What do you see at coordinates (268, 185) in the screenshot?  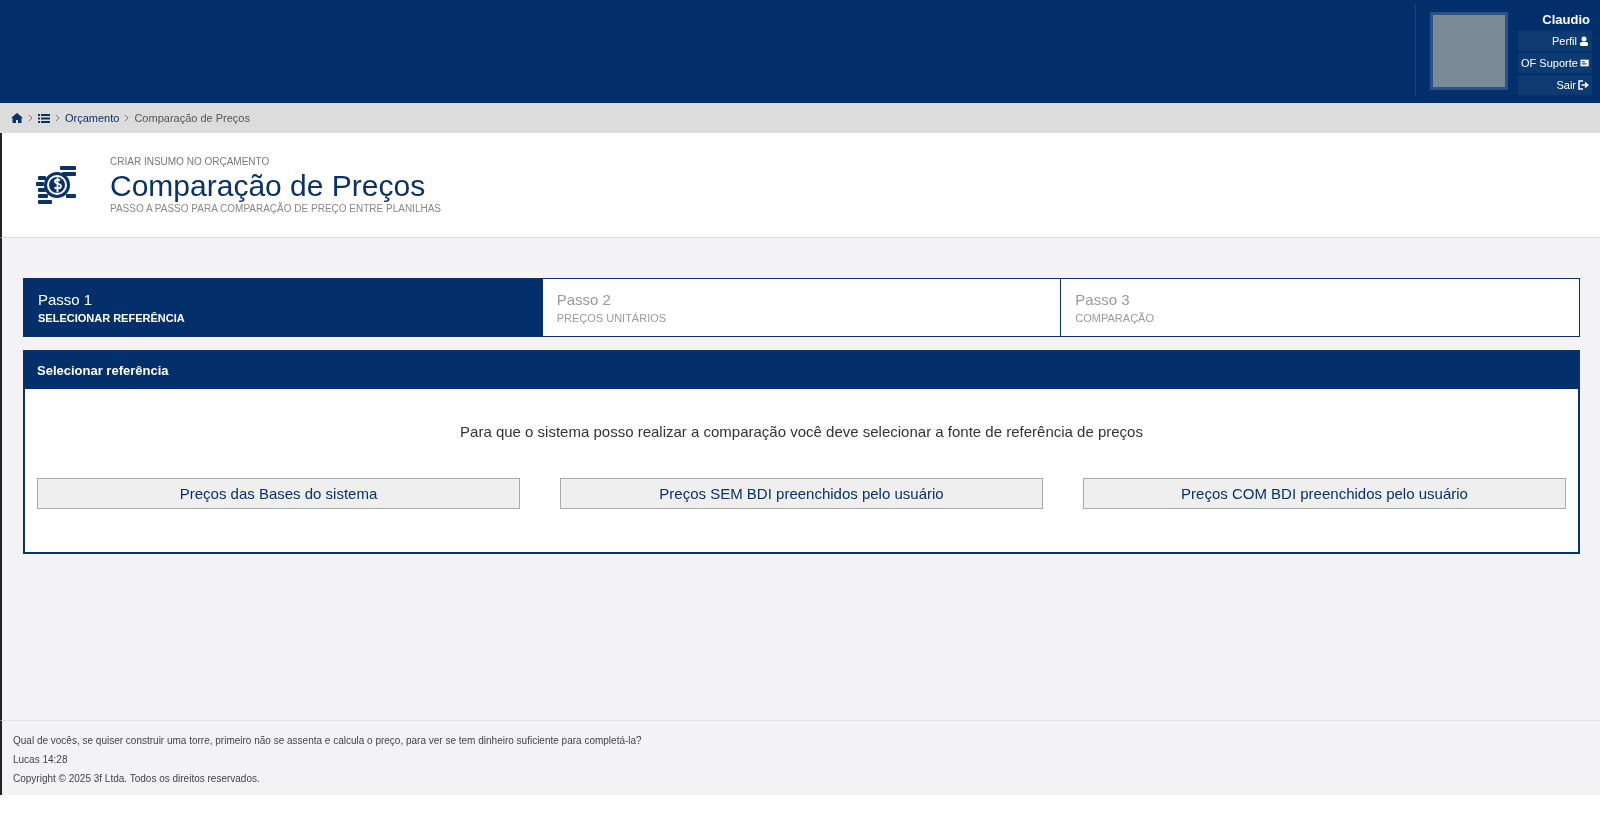 I see `page-title: Comparação de Preços` at bounding box center [268, 185].